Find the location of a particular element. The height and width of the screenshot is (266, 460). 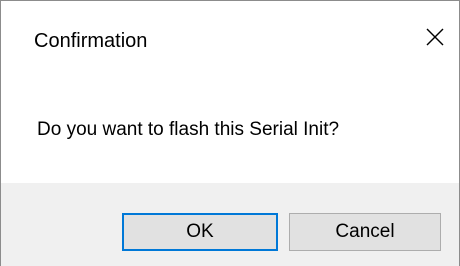

dialog-title: Confirmation is located at coordinates (91, 41).